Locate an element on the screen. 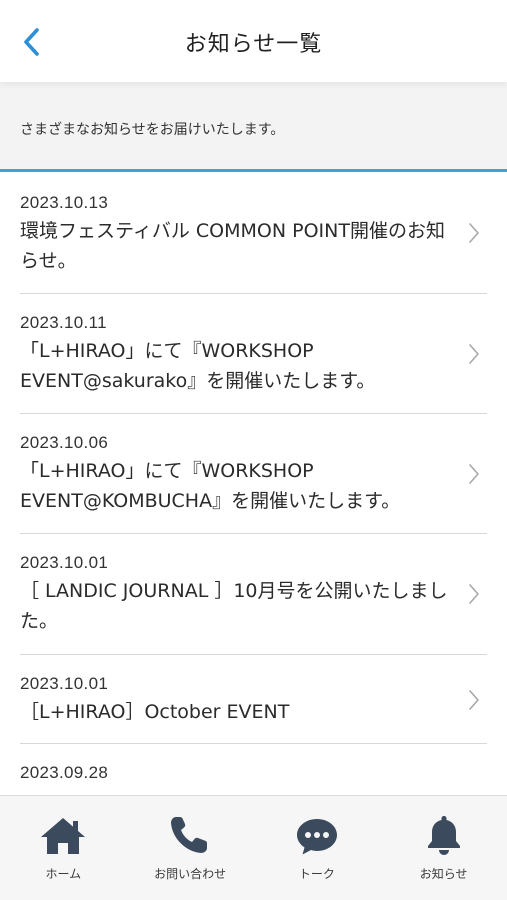 Image resolution: width=507 pixels, height=900 pixels. home-icon is located at coordinates (63, 836).